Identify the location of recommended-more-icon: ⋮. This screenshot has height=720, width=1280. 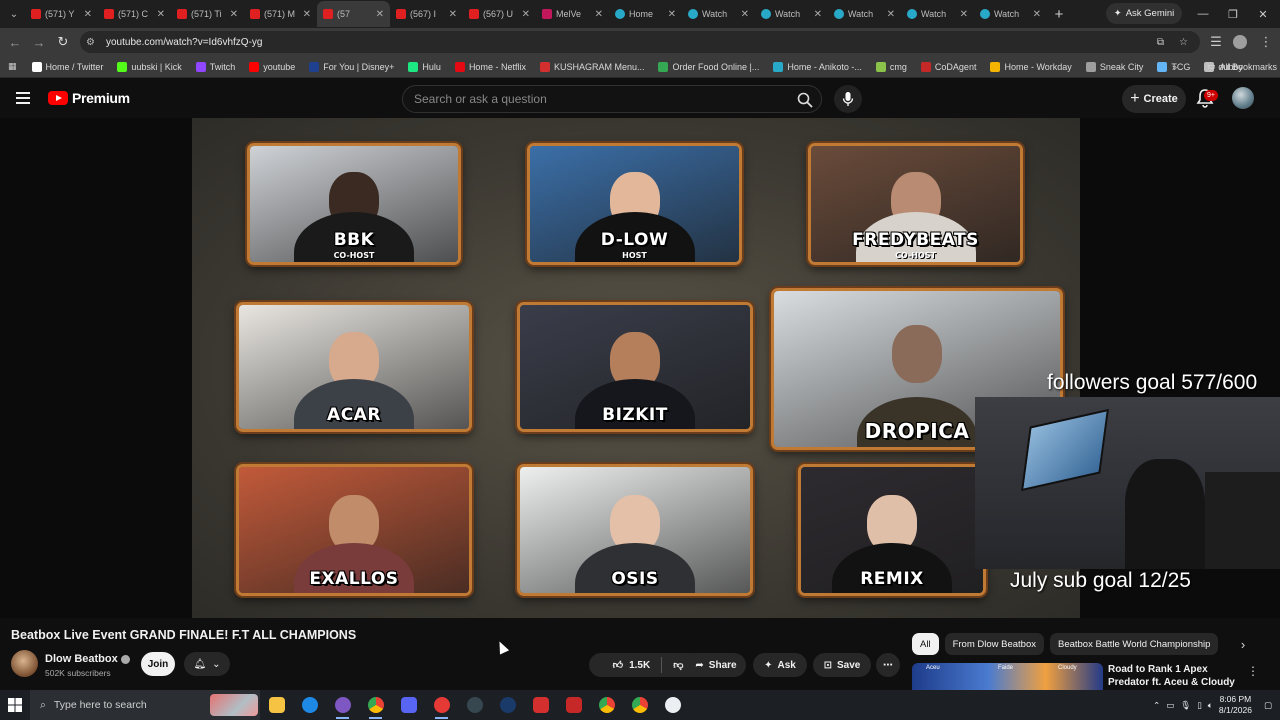
(1253, 671).